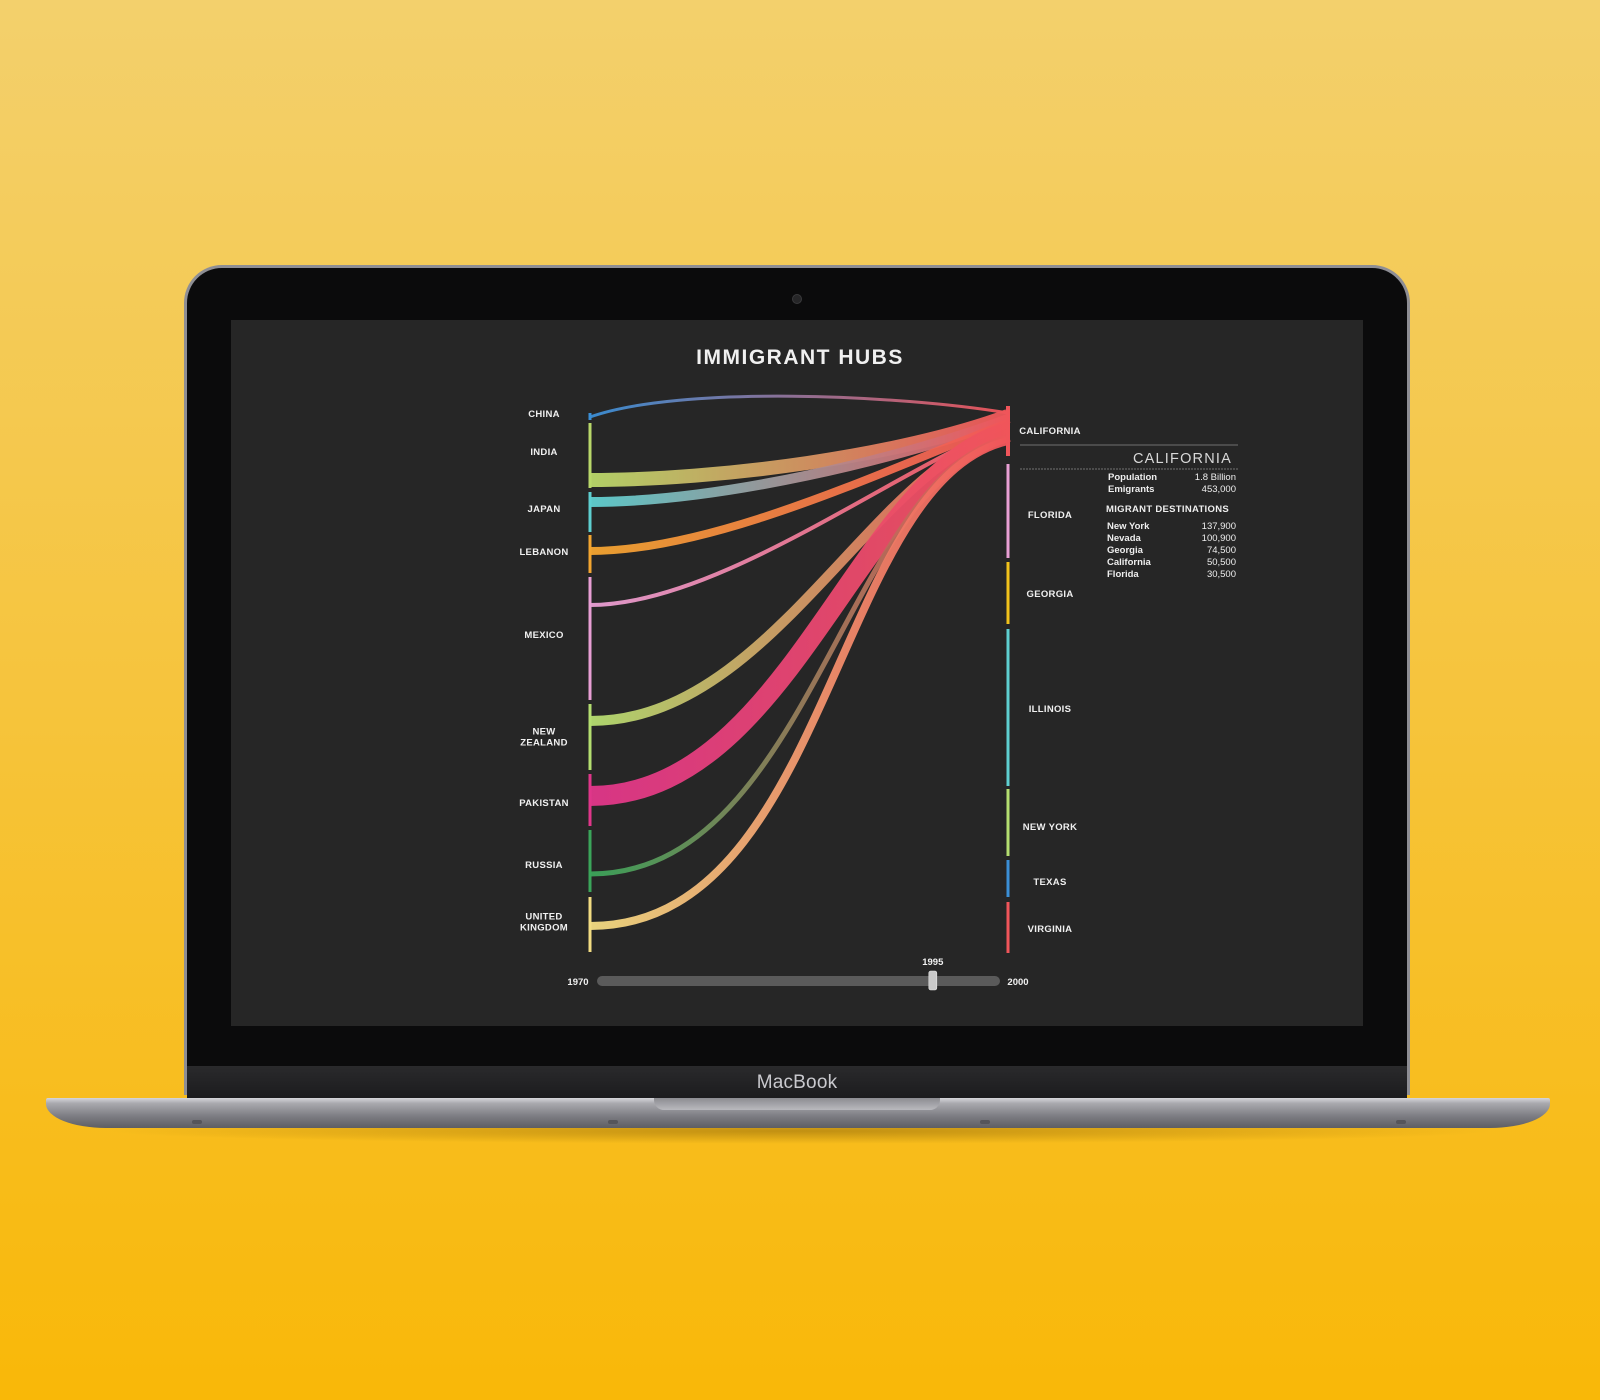 The height and width of the screenshot is (1400, 1600). I want to click on page-title: IMMIGRANT HUBS, so click(800, 357).